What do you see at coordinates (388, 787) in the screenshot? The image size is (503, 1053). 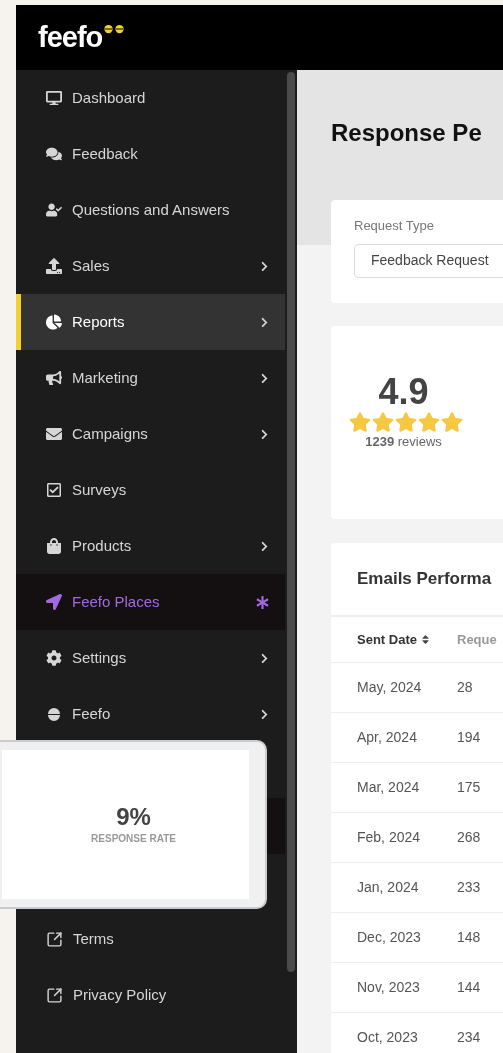 I see `table-cell-text: Mar, 2024` at bounding box center [388, 787].